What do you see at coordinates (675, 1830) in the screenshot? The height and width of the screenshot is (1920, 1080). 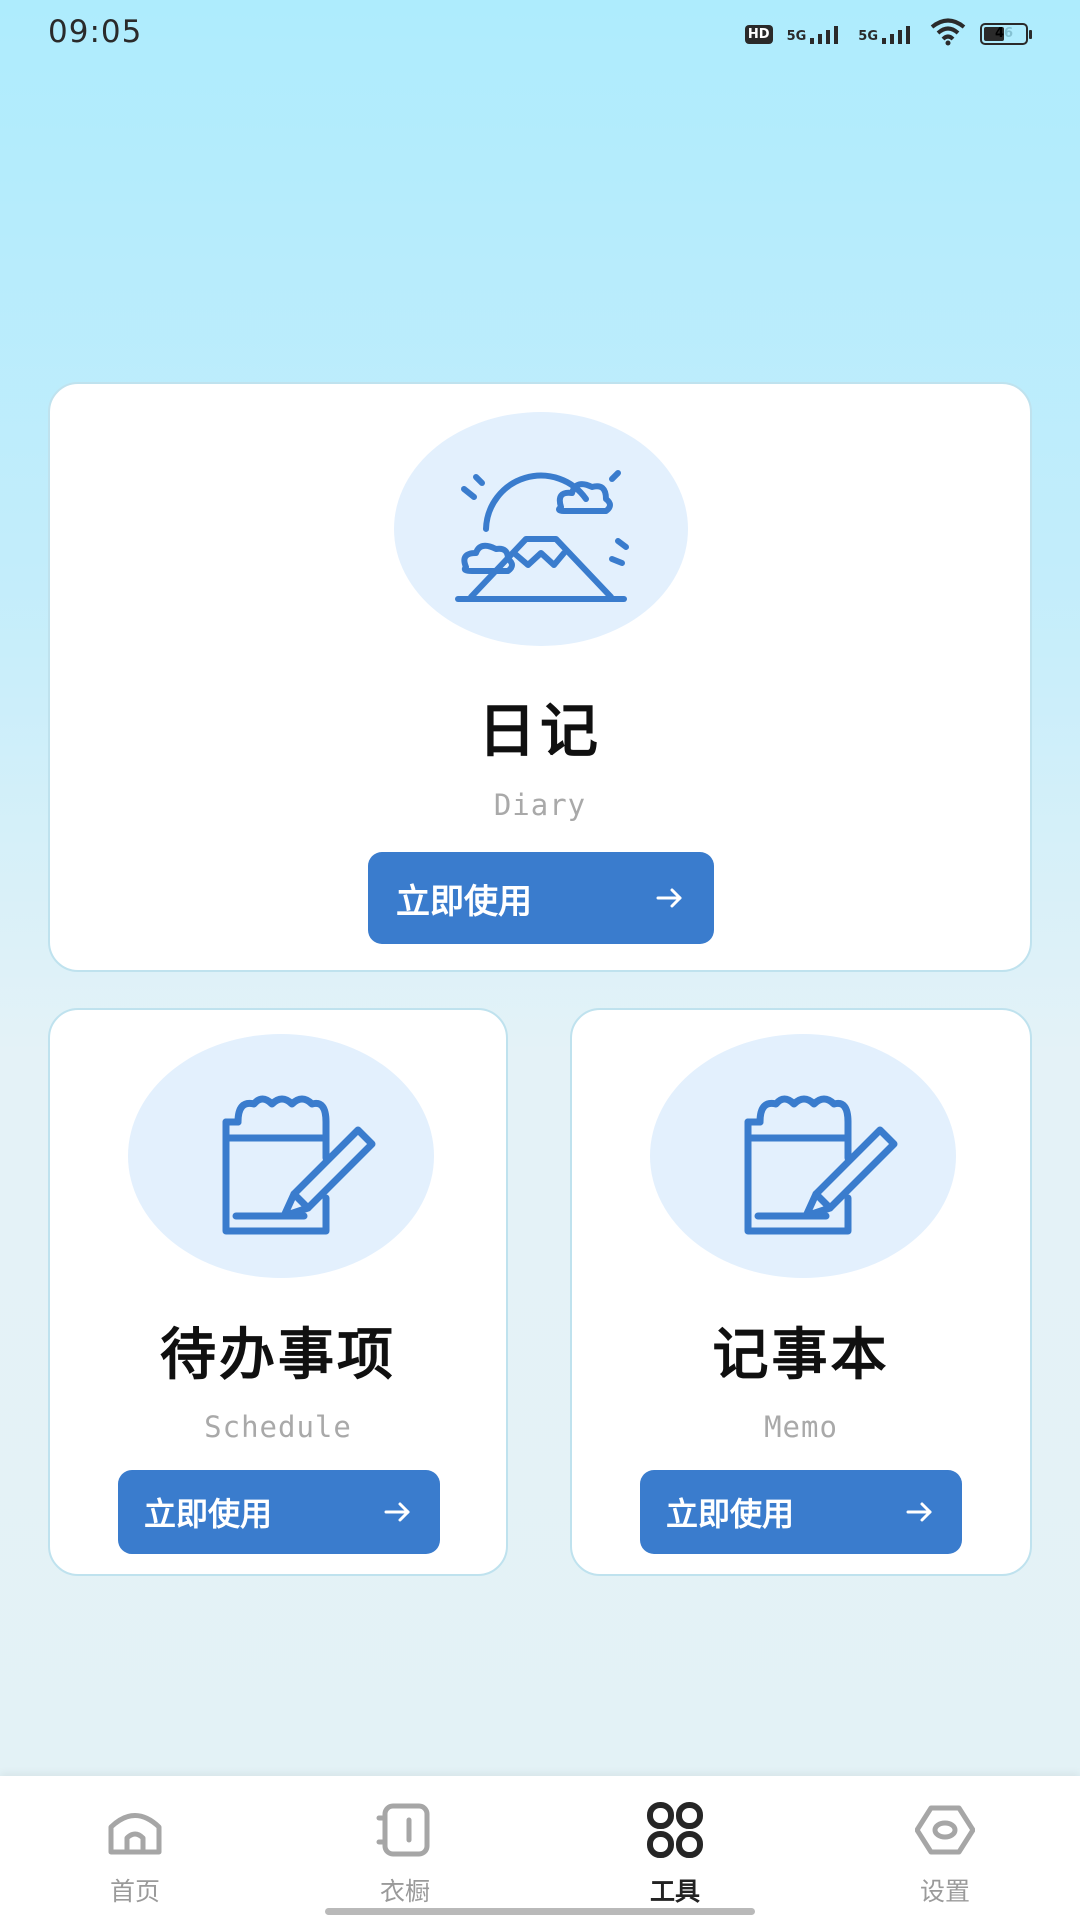 I see `tools-grid-icon` at bounding box center [675, 1830].